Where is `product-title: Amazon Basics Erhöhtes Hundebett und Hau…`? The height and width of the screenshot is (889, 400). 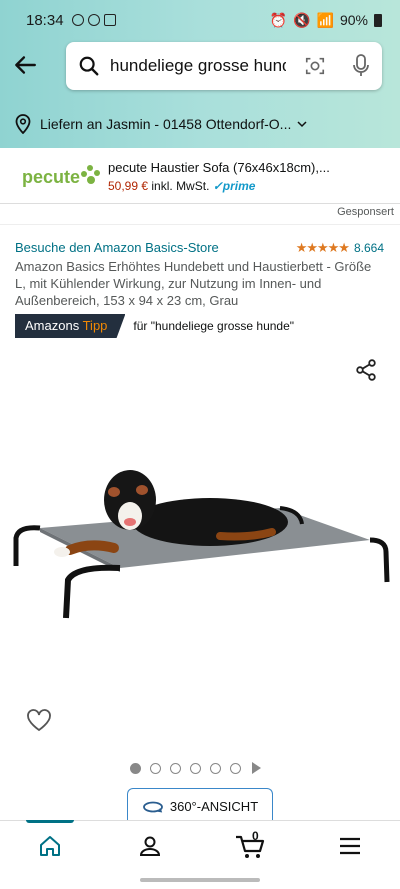 product-title: Amazon Basics Erhöhtes Hundebett und Hau… is located at coordinates (193, 283).